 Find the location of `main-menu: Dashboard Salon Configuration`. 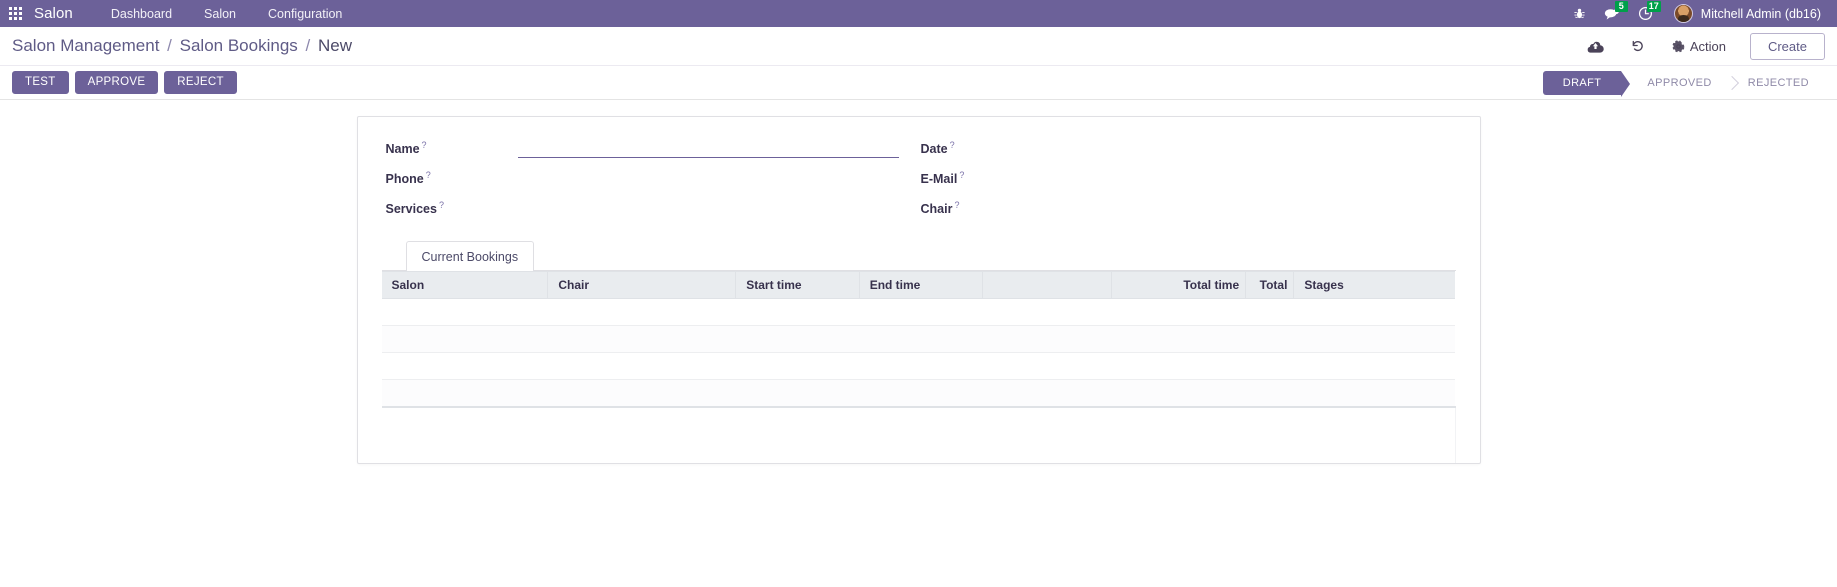

main-menu: Dashboard Salon Configuration is located at coordinates (227, 13).